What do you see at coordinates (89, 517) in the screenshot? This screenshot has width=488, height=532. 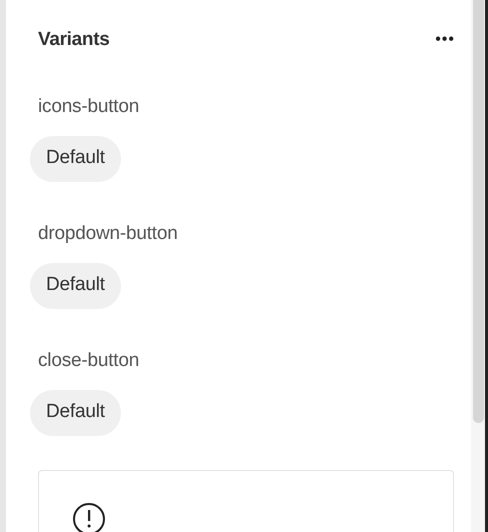 I see `info-icon` at bounding box center [89, 517].